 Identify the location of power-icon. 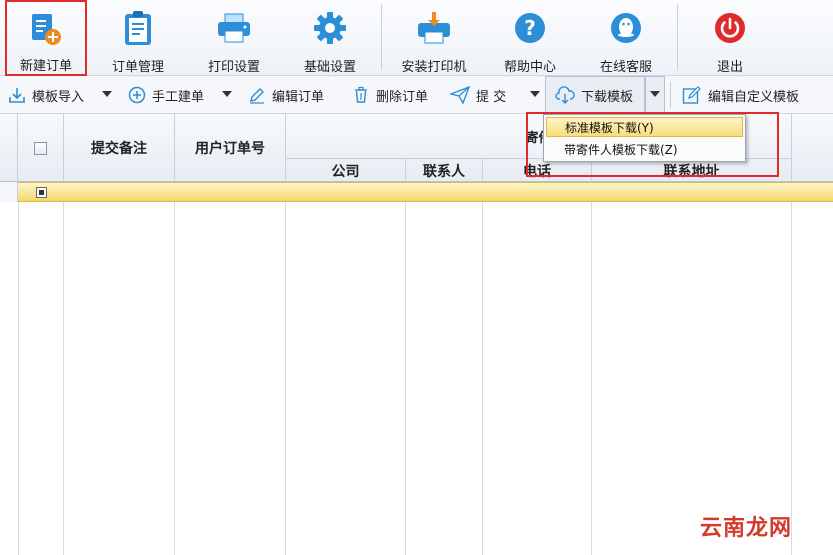
(730, 28).